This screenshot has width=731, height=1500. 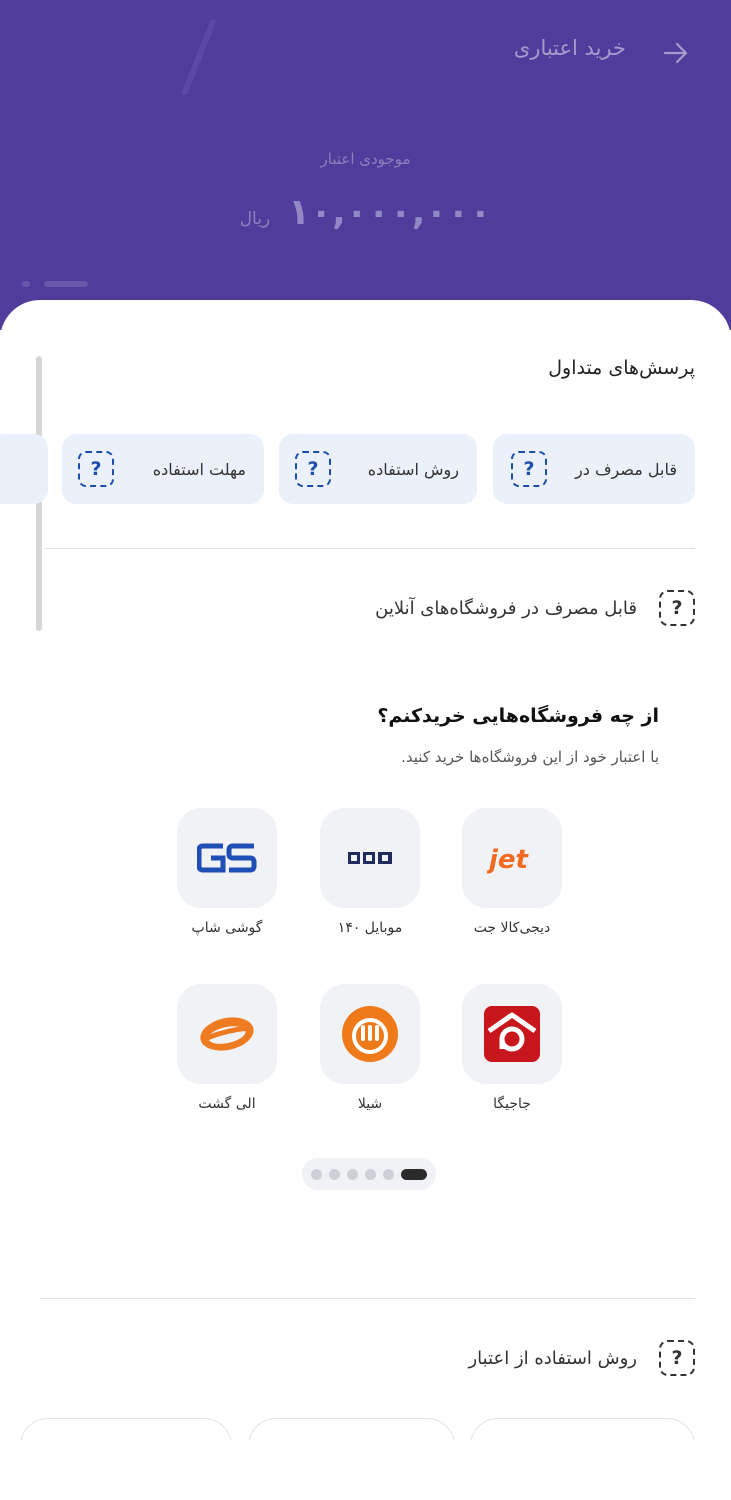 What do you see at coordinates (569, 48) in the screenshot?
I see `page-title: خرید اعتباری` at bounding box center [569, 48].